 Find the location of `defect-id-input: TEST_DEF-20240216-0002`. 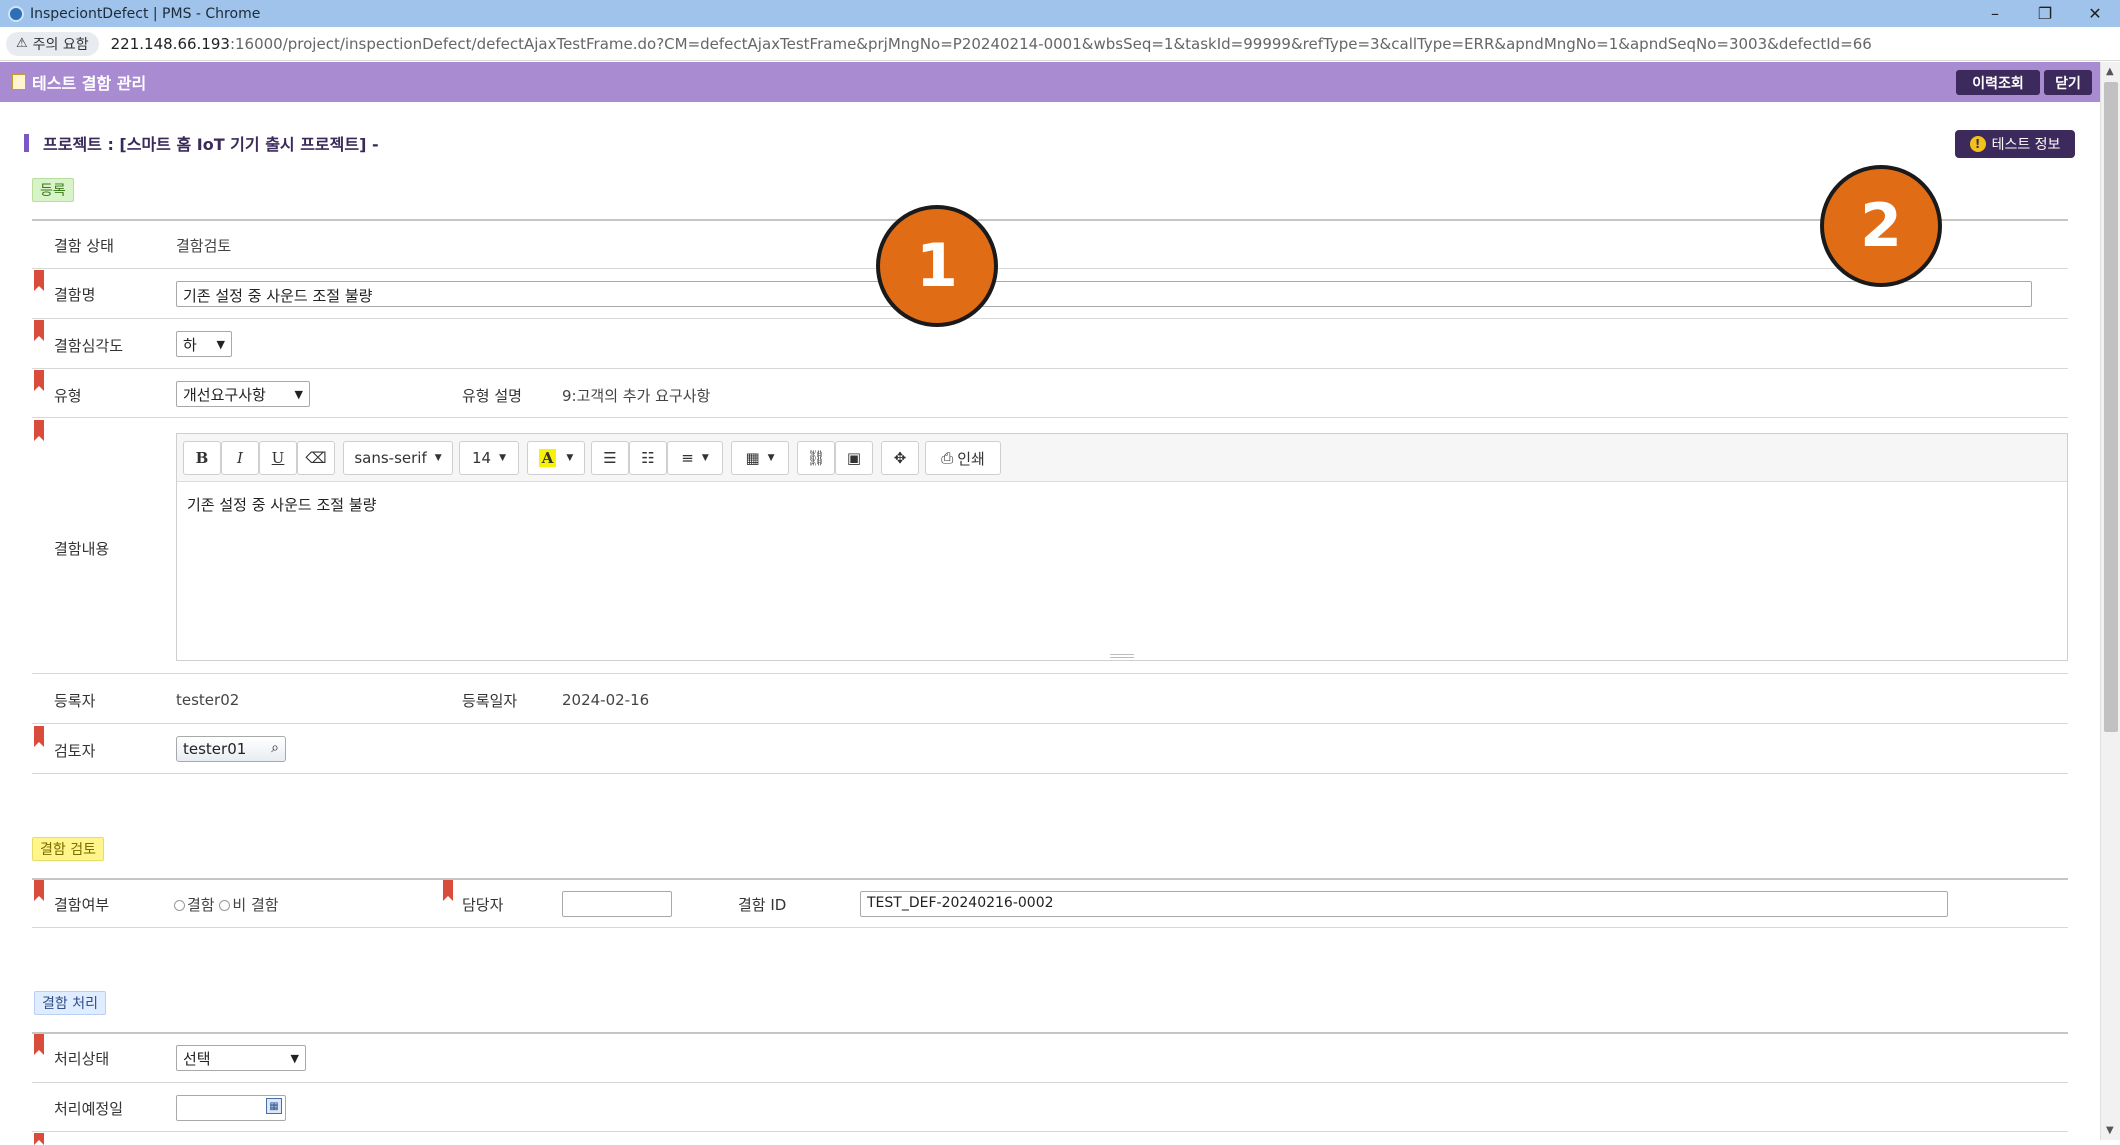

defect-id-input: TEST_DEF-20240216-0002 is located at coordinates (1404, 904).